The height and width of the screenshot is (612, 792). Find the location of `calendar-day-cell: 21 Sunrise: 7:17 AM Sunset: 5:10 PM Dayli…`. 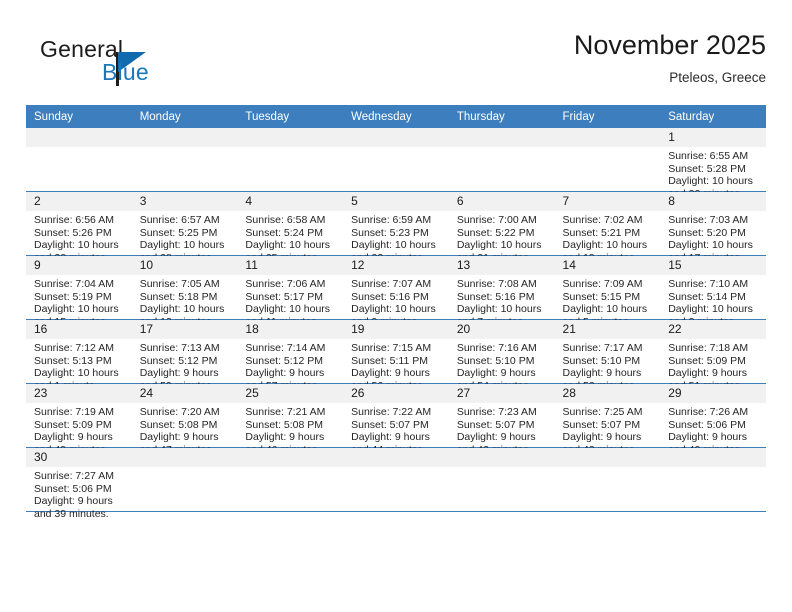

calendar-day-cell: 21 Sunrise: 7:17 AM Sunset: 5:10 PM Dayli… is located at coordinates (607, 355).